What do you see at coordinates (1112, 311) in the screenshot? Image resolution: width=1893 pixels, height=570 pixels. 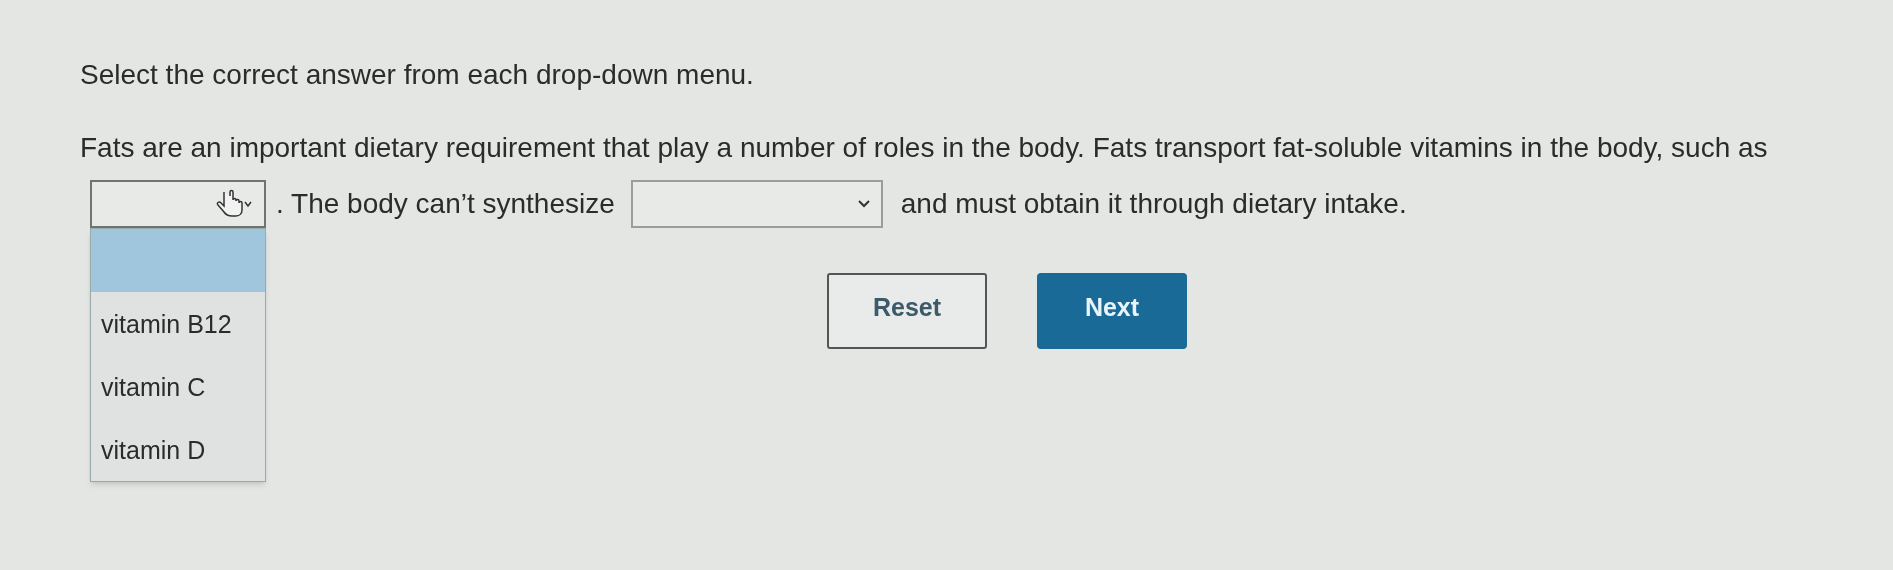 I see `next-button: Next` at bounding box center [1112, 311].